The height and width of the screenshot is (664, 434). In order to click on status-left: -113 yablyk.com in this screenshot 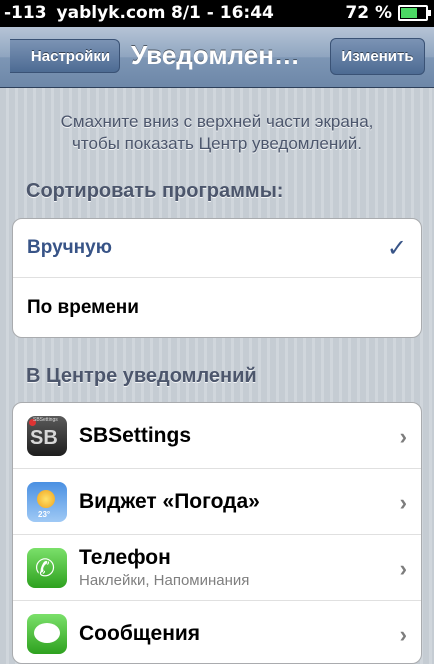, I will do `click(89, 13)`.